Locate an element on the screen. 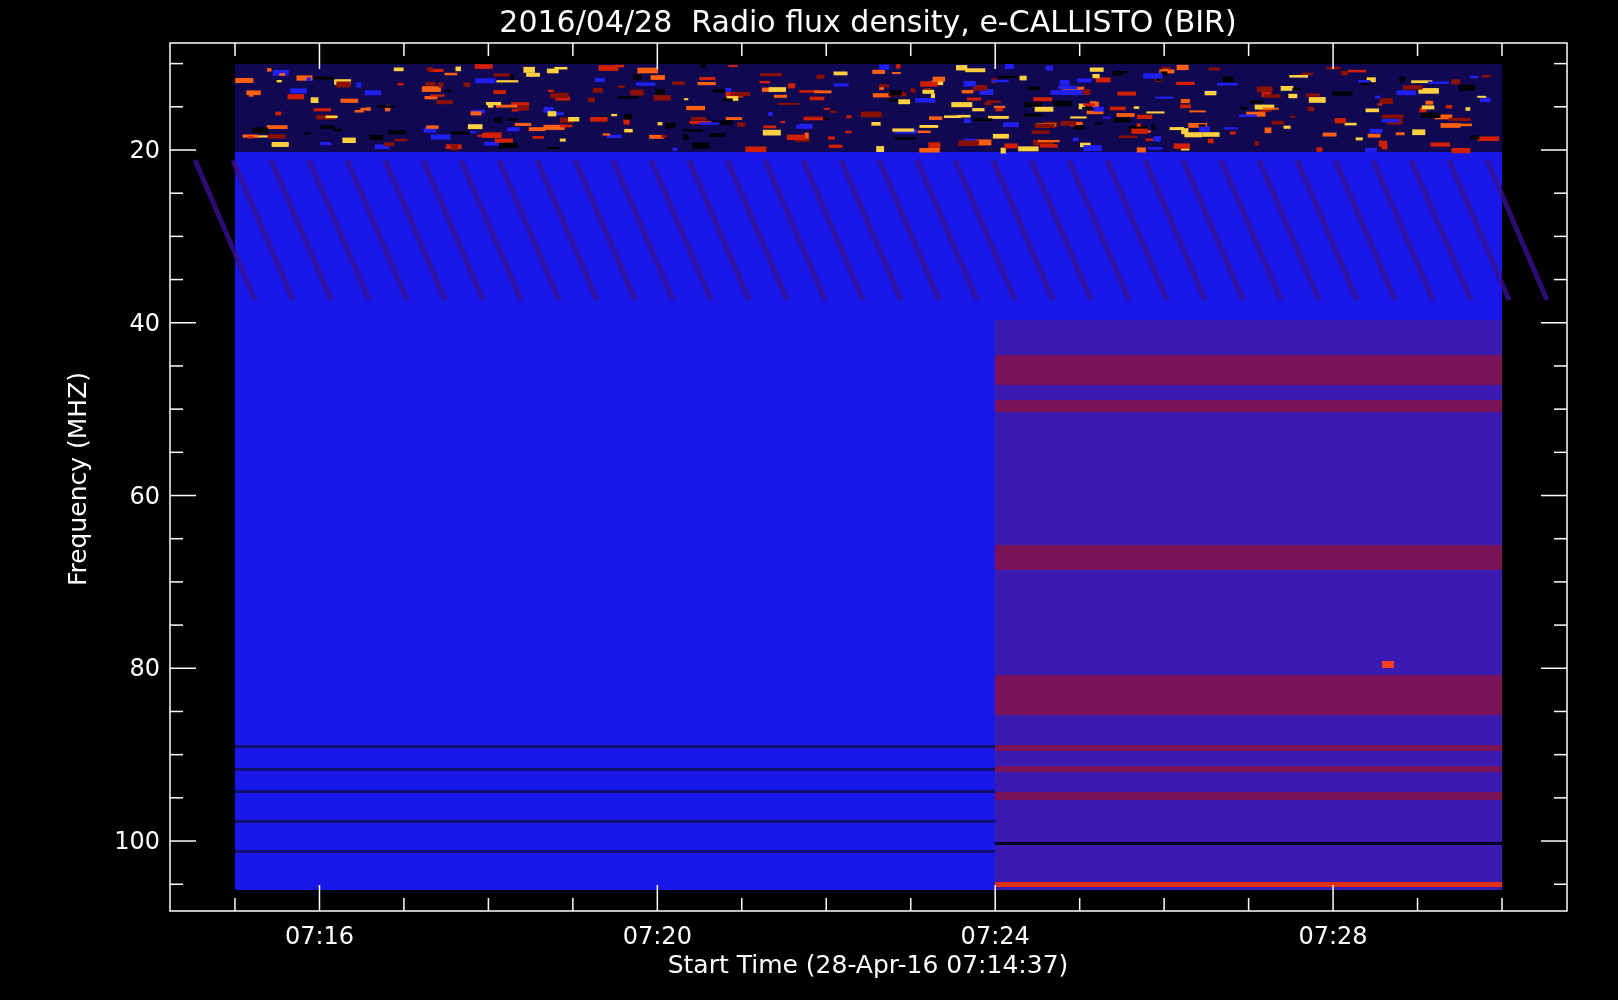  tick-label: 40 is located at coordinates (144, 322).